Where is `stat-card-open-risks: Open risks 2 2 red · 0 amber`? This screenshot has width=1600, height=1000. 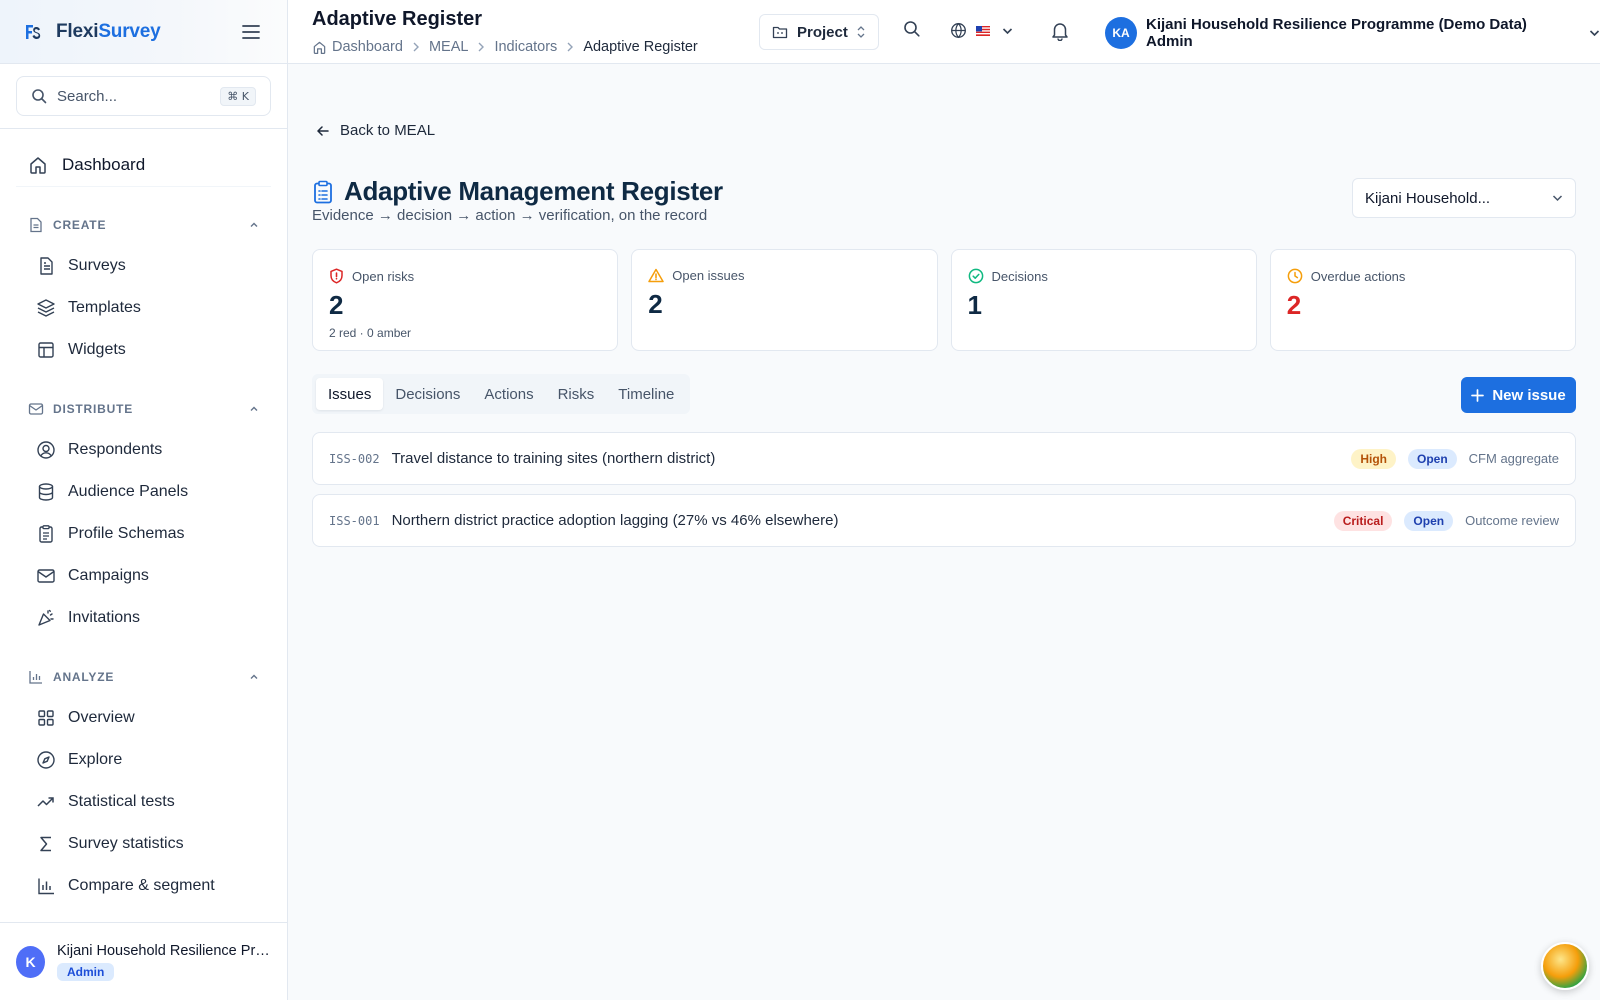 stat-card-open-risks: Open risks 2 2 red · 0 amber is located at coordinates (465, 300).